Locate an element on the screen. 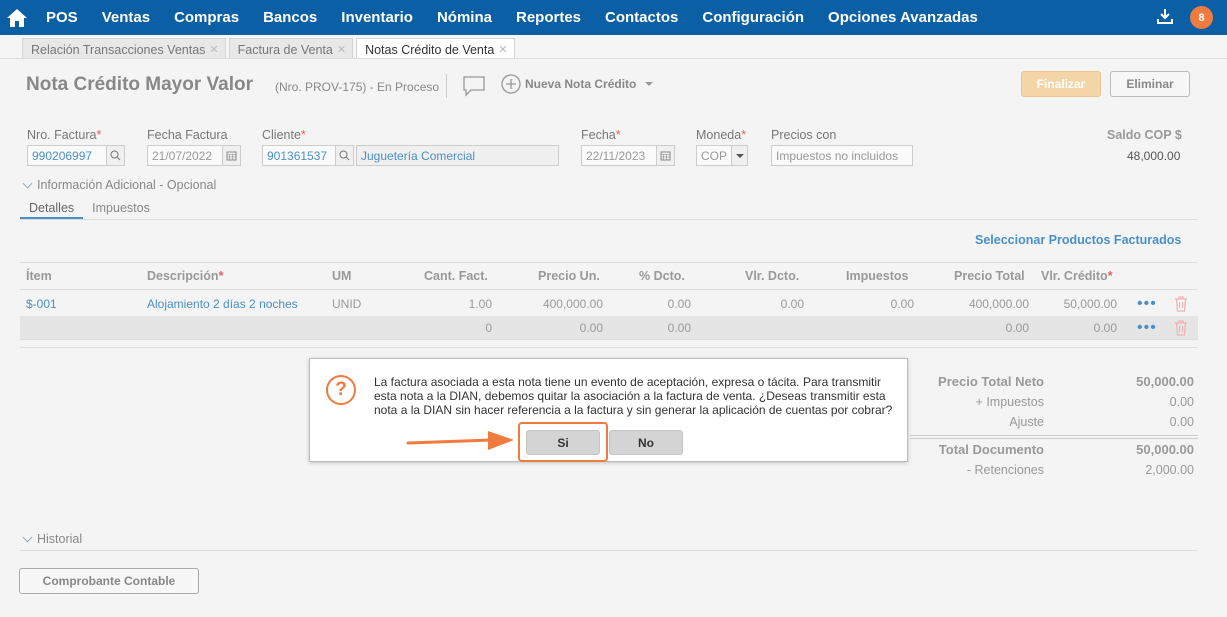 This screenshot has height=617, width=1227. saldo-value: 48,000.00 is located at coordinates (1154, 156).